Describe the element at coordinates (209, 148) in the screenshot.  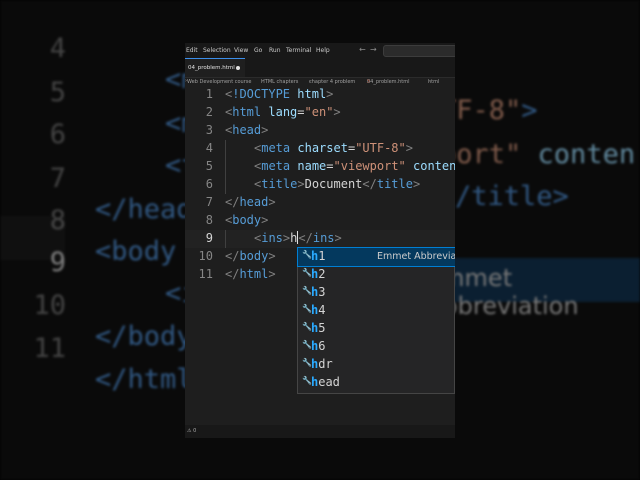
I see `line-number: 4` at that location.